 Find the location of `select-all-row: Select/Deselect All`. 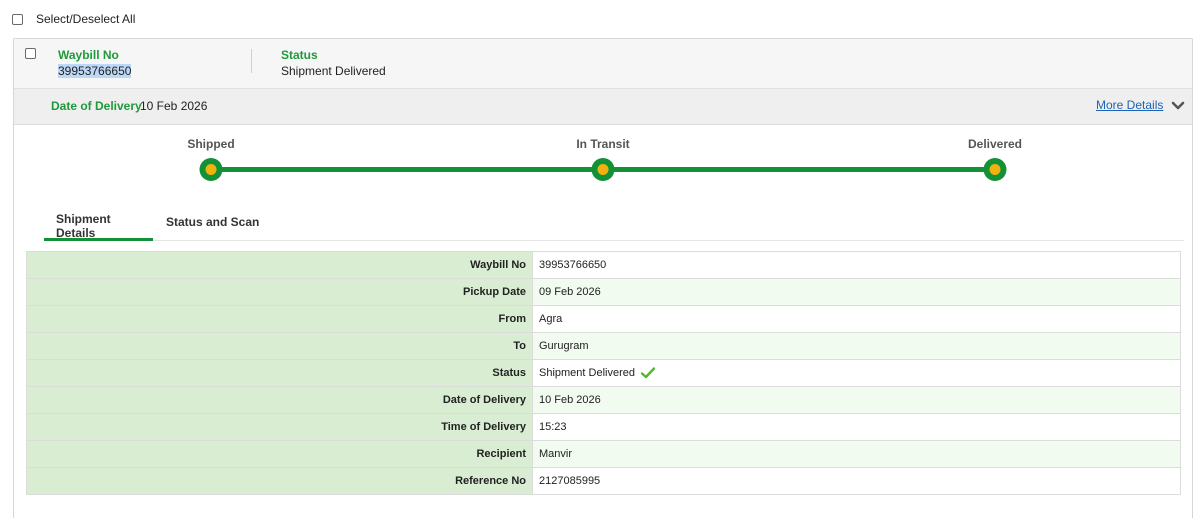

select-all-row: Select/Deselect All is located at coordinates (73, 19).